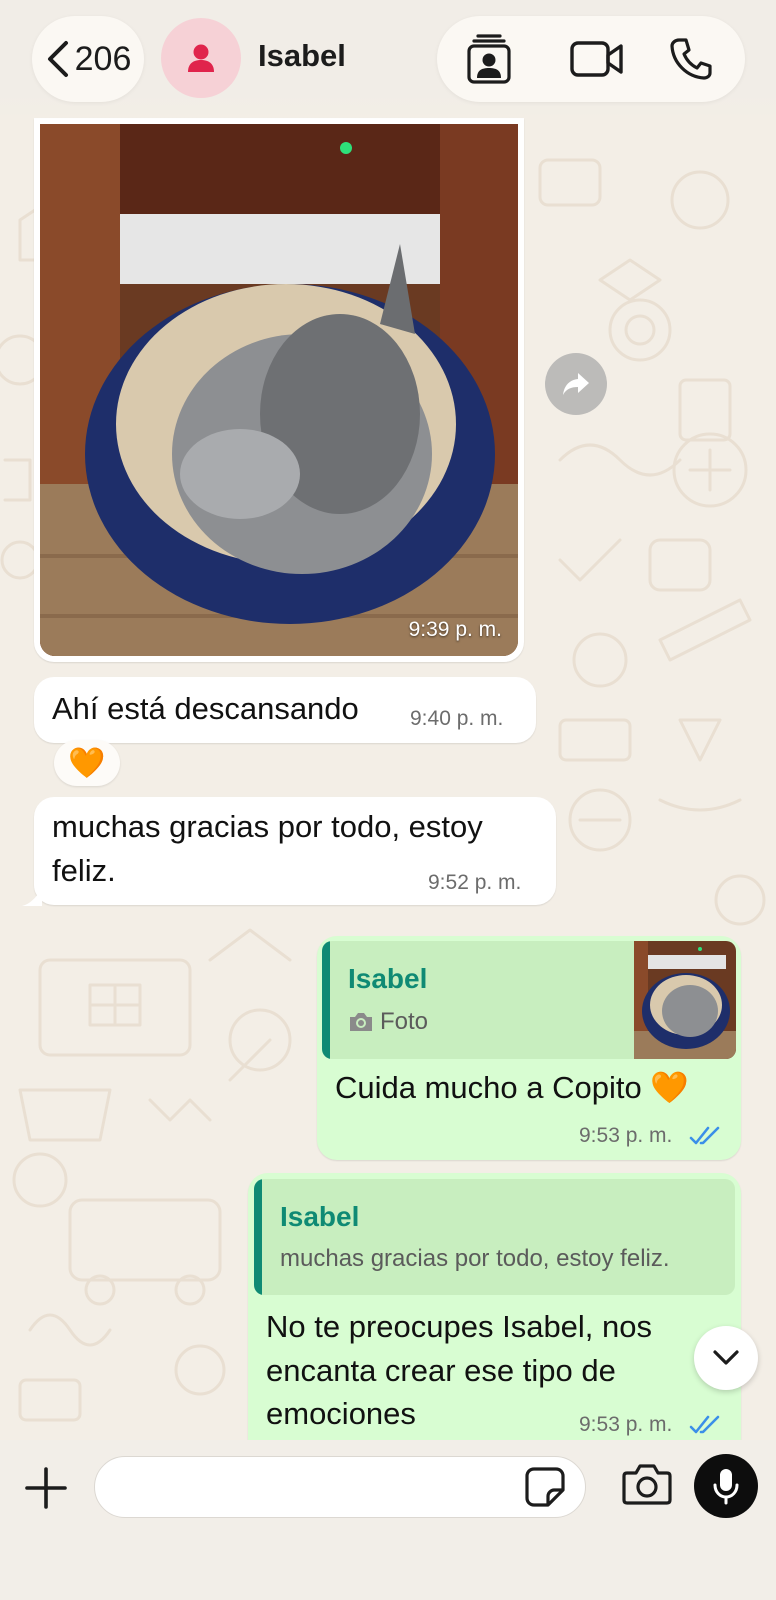 The image size is (776, 1600). I want to click on chevron-down-icon, so click(726, 1357).